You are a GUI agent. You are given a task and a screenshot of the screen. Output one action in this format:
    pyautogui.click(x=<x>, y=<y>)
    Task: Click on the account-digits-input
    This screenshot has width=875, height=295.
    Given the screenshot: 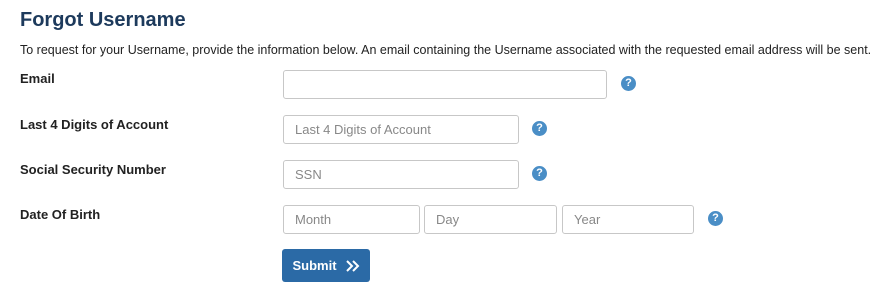 What is the action you would take?
    pyautogui.click(x=401, y=129)
    